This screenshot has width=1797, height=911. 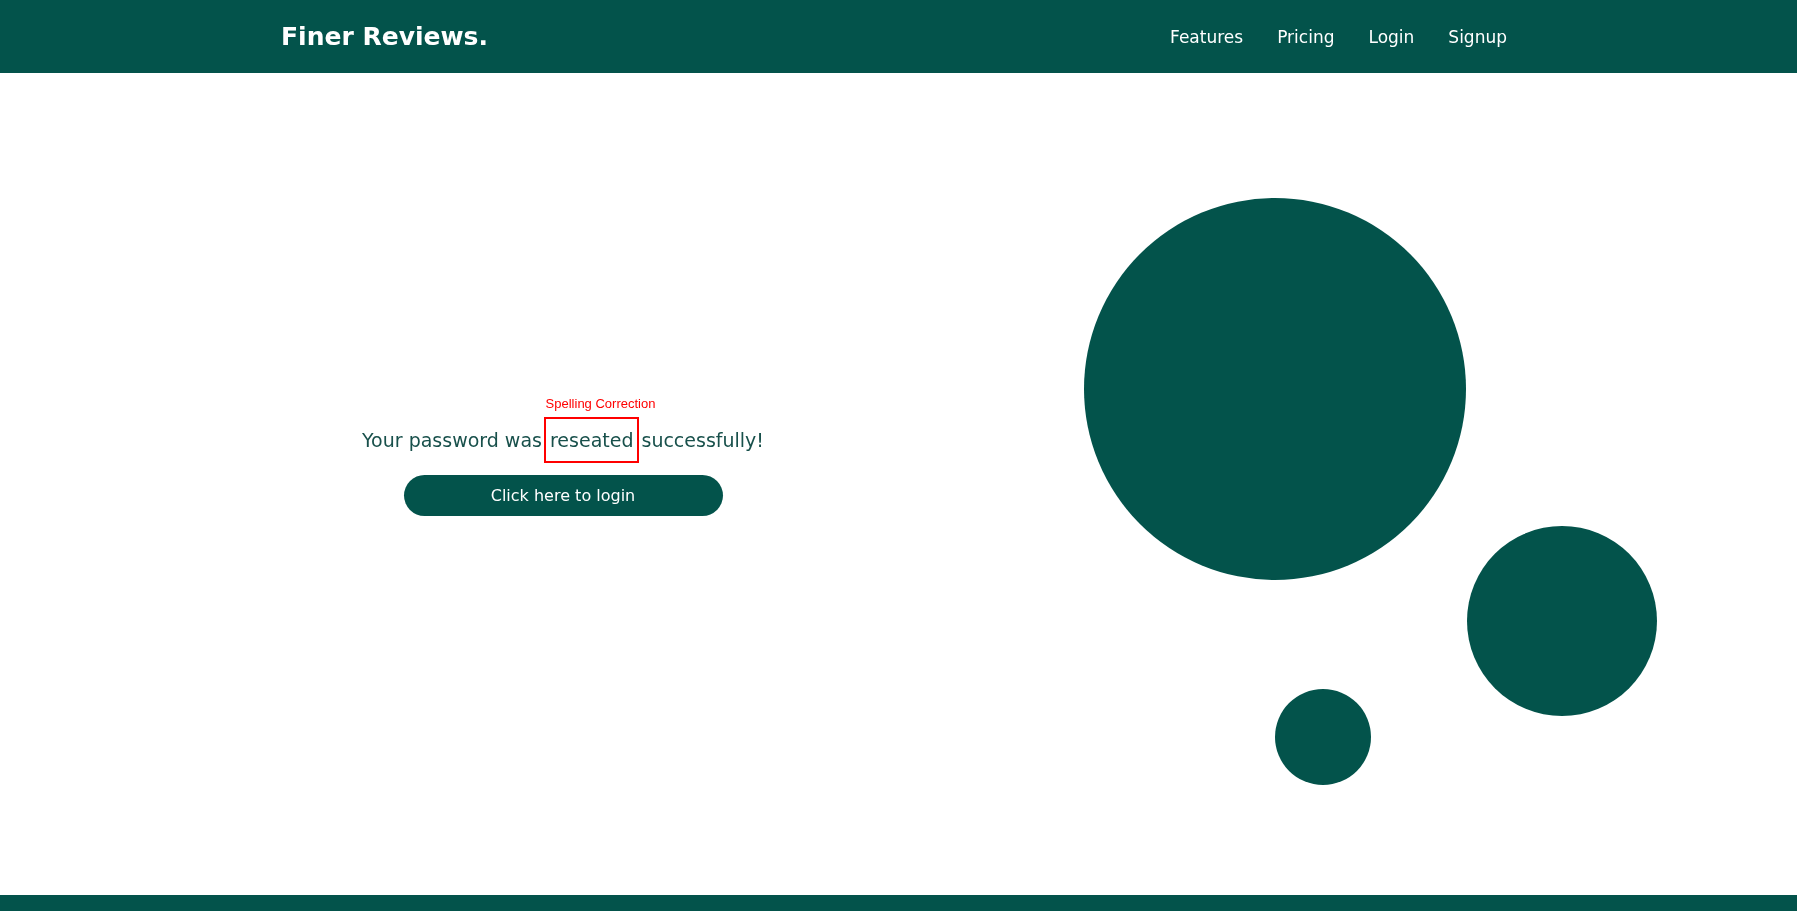 What do you see at coordinates (384, 36) in the screenshot?
I see `logo-link: Finer Reviews.` at bounding box center [384, 36].